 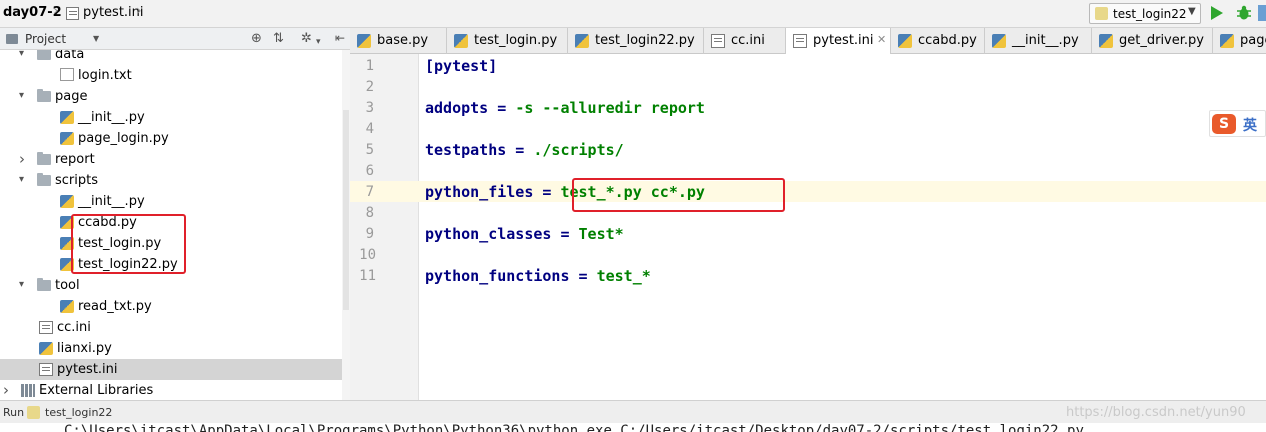 What do you see at coordinates (369, 87) in the screenshot?
I see `line-number: 2` at bounding box center [369, 87].